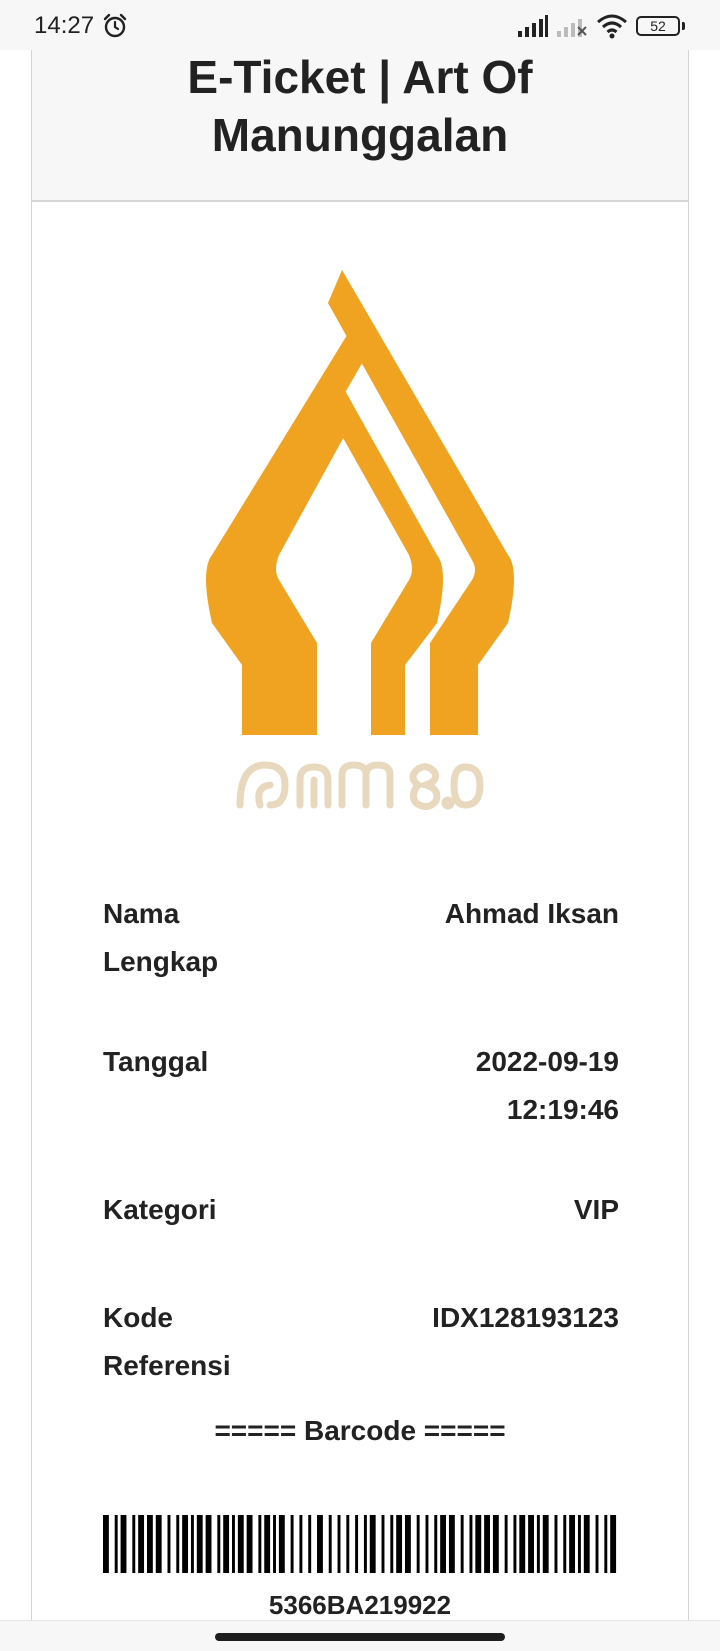  What do you see at coordinates (612, 26) in the screenshot?
I see `wifi-icon` at bounding box center [612, 26].